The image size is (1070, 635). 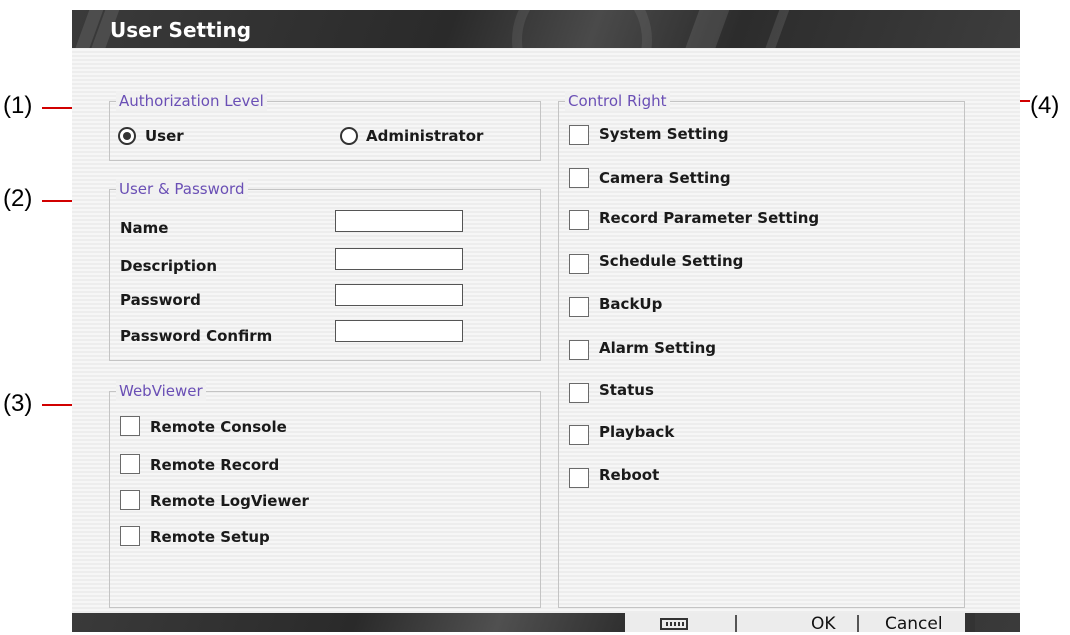 What do you see at coordinates (629, 475) in the screenshot?
I see `reboot-label: Reboot` at bounding box center [629, 475].